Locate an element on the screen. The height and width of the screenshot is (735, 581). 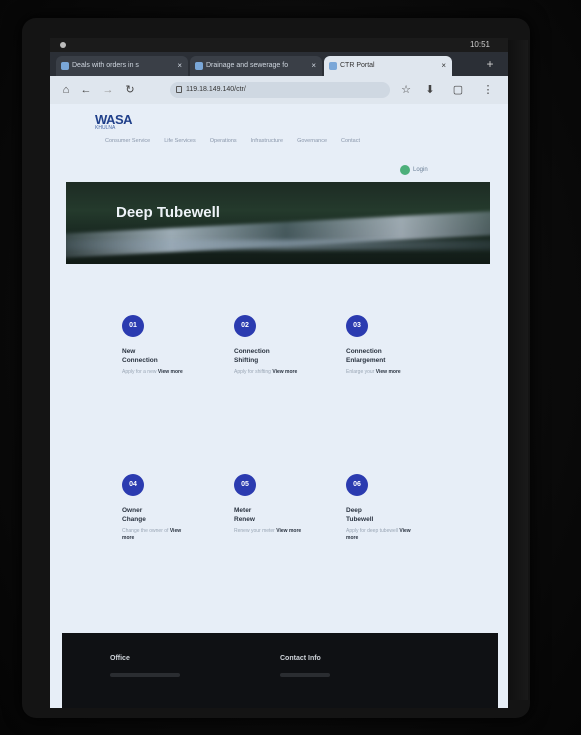
service-title: Meter Renew is located at coordinates (244, 515).